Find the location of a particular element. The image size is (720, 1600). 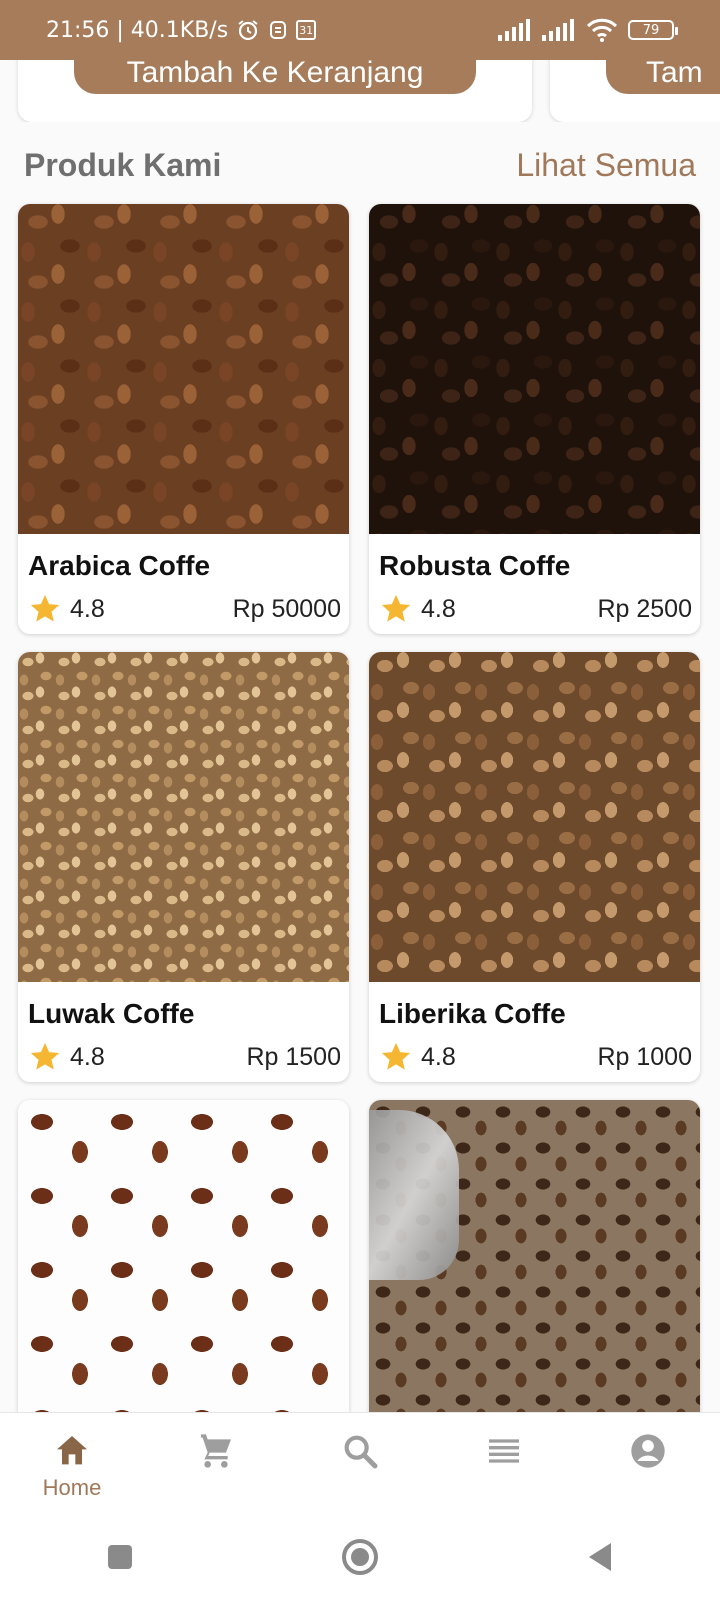

section-header: Produk Kami Lihat Semua is located at coordinates (360, 165).